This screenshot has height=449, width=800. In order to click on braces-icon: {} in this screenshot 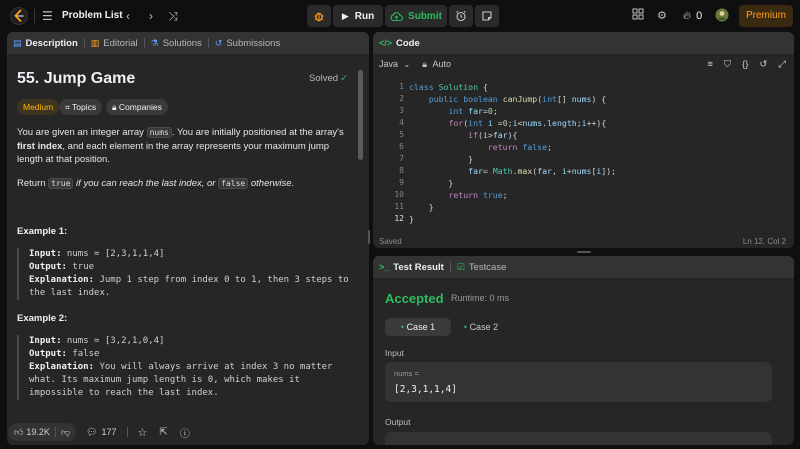, I will do `click(745, 64)`.